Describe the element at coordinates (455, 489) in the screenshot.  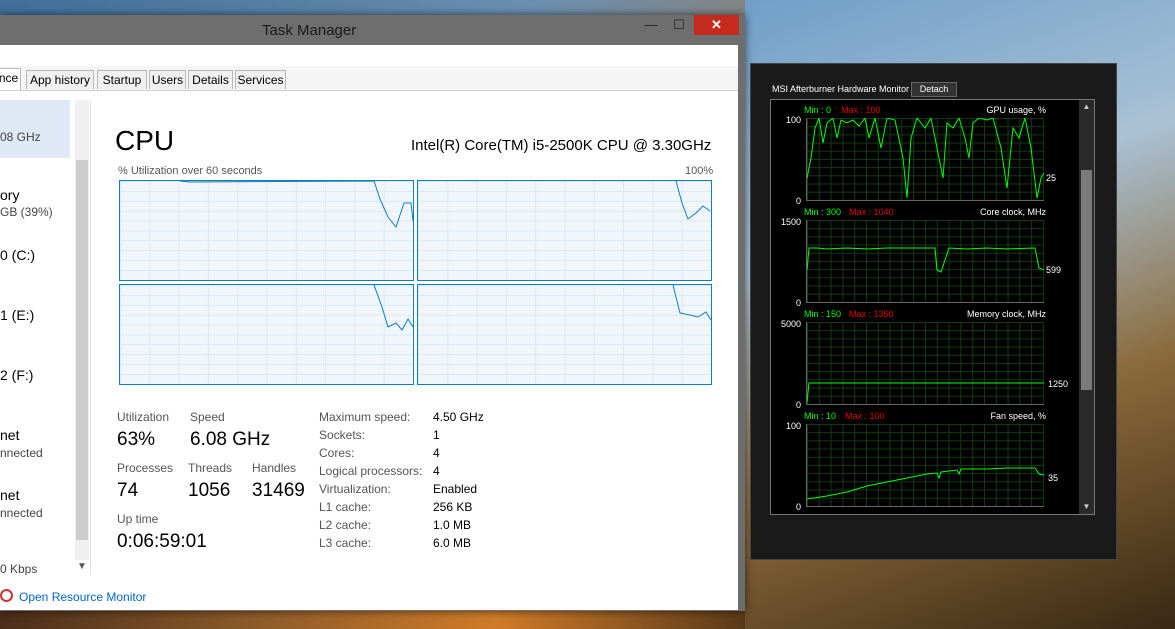
I see `detail-value: Enabled` at that location.